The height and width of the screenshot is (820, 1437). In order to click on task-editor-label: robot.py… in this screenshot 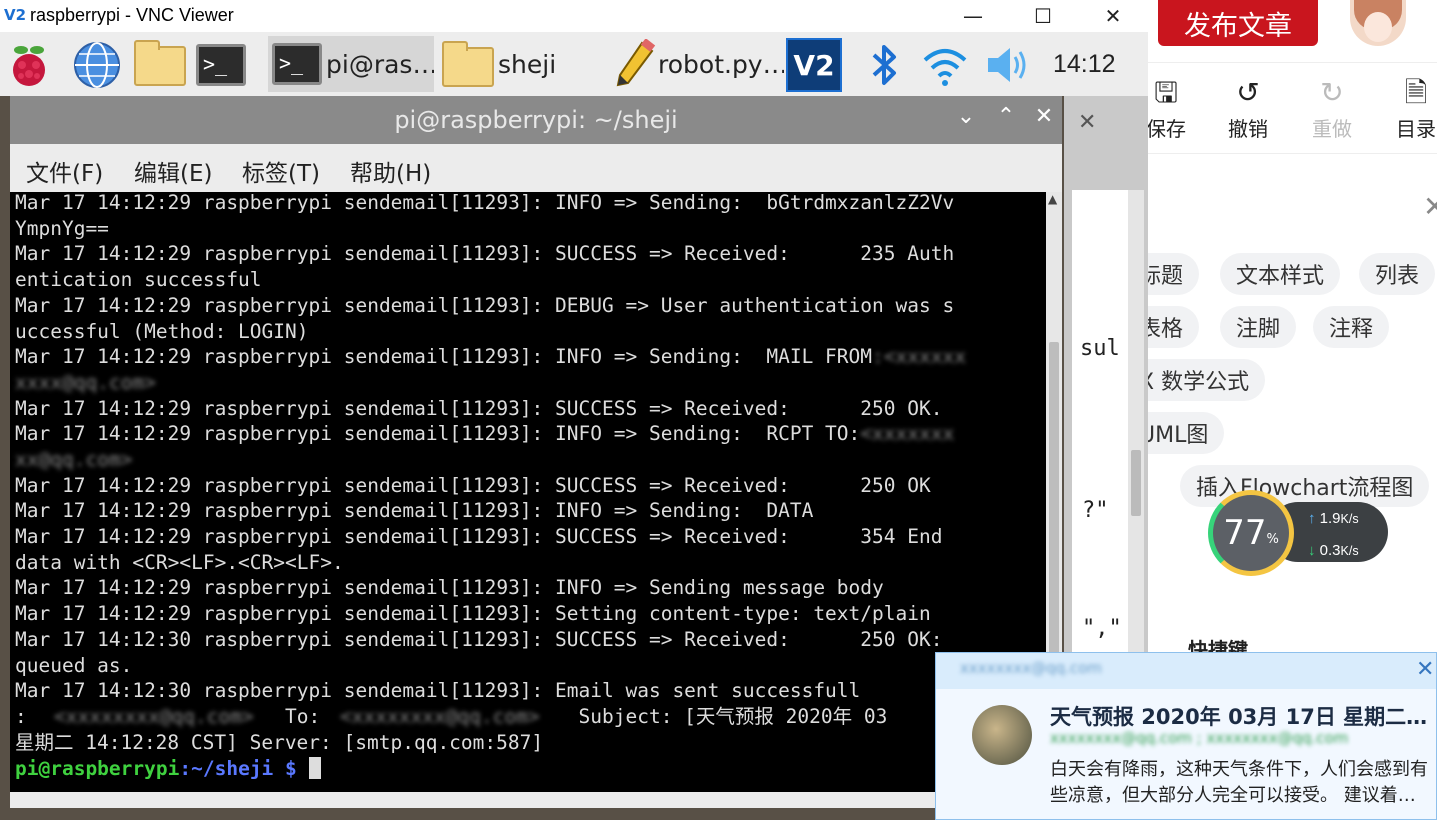, I will do `click(721, 64)`.